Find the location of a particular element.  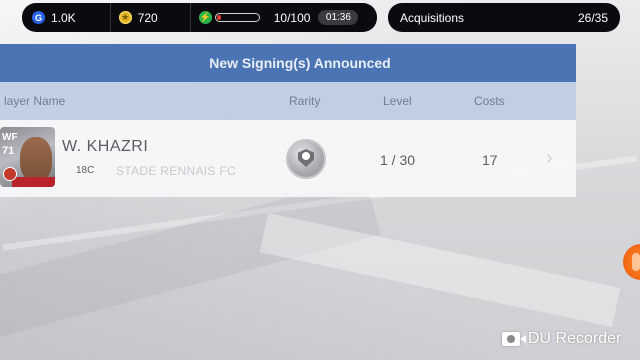

silver-ball-icon is located at coordinates (306, 159).